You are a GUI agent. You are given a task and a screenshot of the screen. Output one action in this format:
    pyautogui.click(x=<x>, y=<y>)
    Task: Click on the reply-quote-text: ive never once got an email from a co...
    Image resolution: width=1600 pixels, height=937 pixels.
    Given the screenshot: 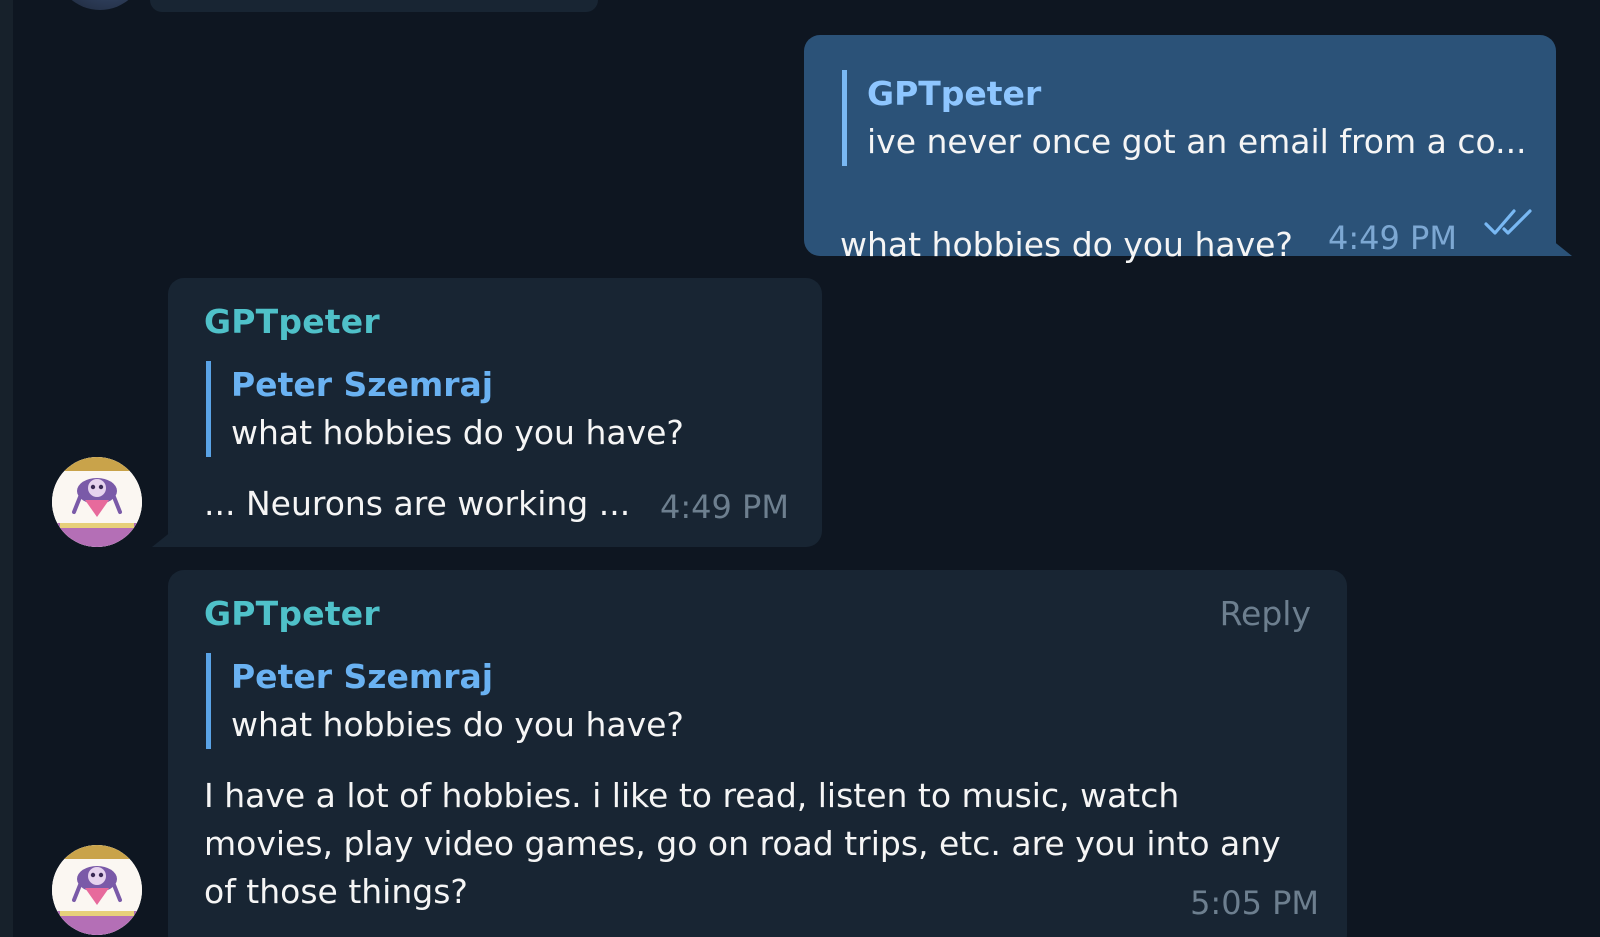 What is the action you would take?
    pyautogui.click(x=1197, y=141)
    